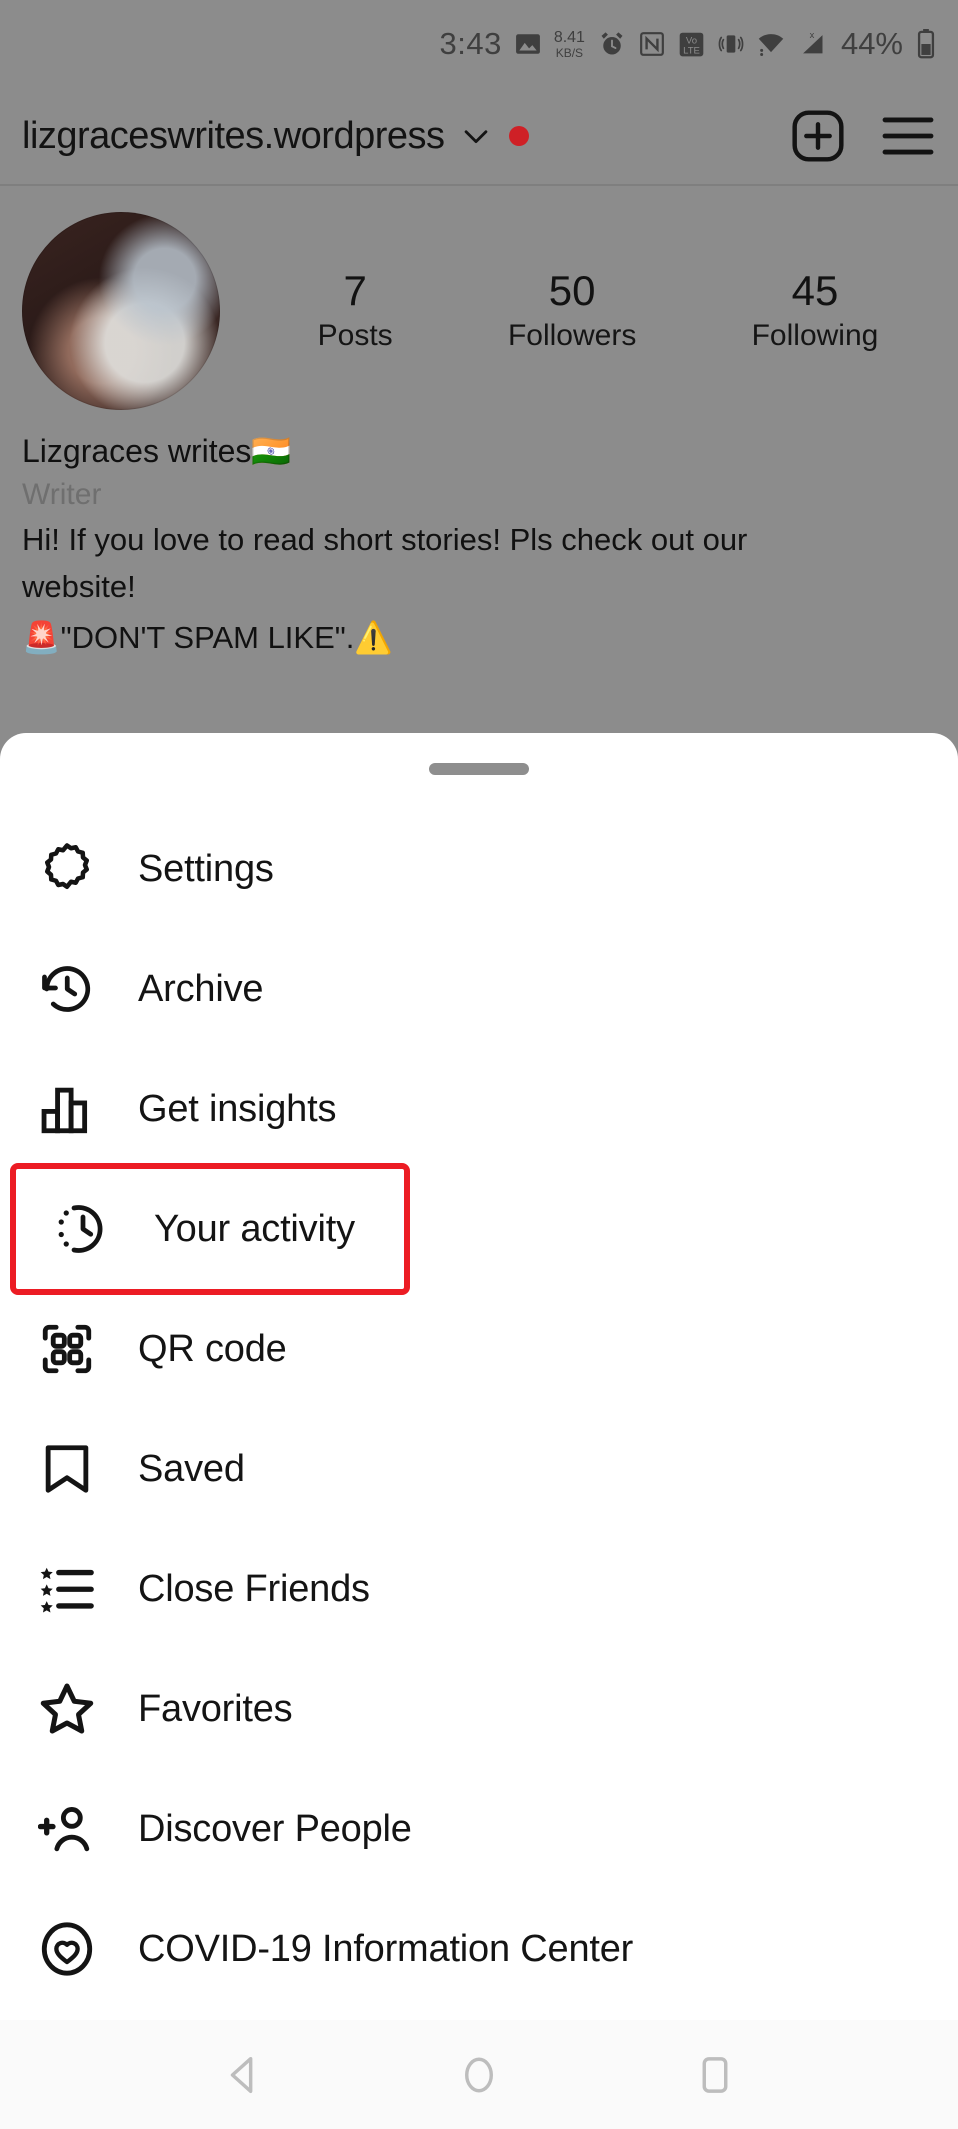 Image resolution: width=958 pixels, height=2129 pixels. What do you see at coordinates (254, 1588) in the screenshot?
I see `menu-item-label: Close Friends` at bounding box center [254, 1588].